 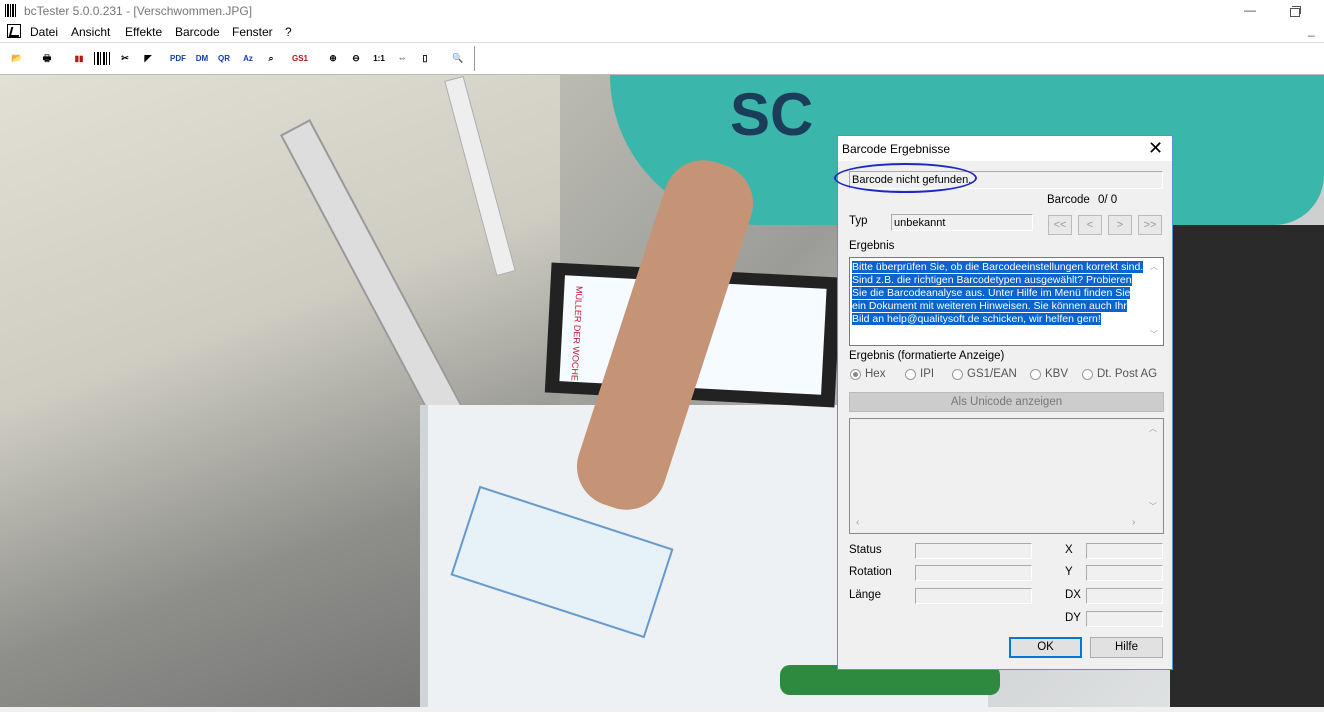 I want to click on radio-kbv, so click(x=1035, y=374).